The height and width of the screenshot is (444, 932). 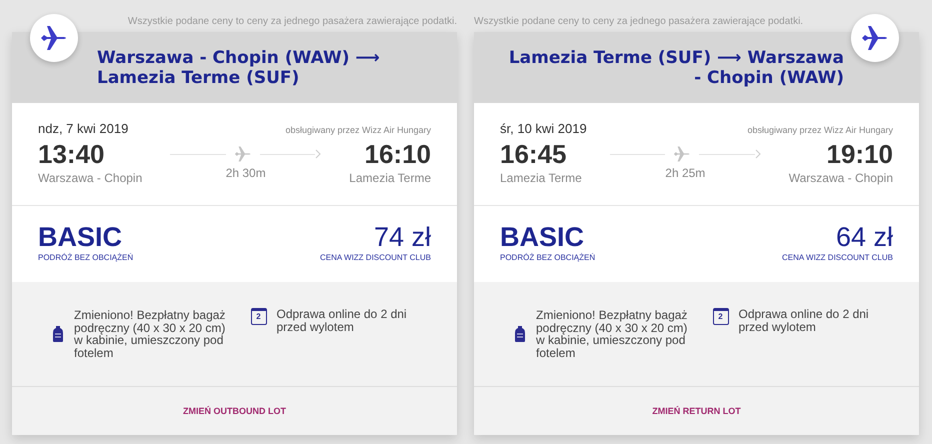 What do you see at coordinates (397, 154) in the screenshot?
I see `arrival-time: 16:10` at bounding box center [397, 154].